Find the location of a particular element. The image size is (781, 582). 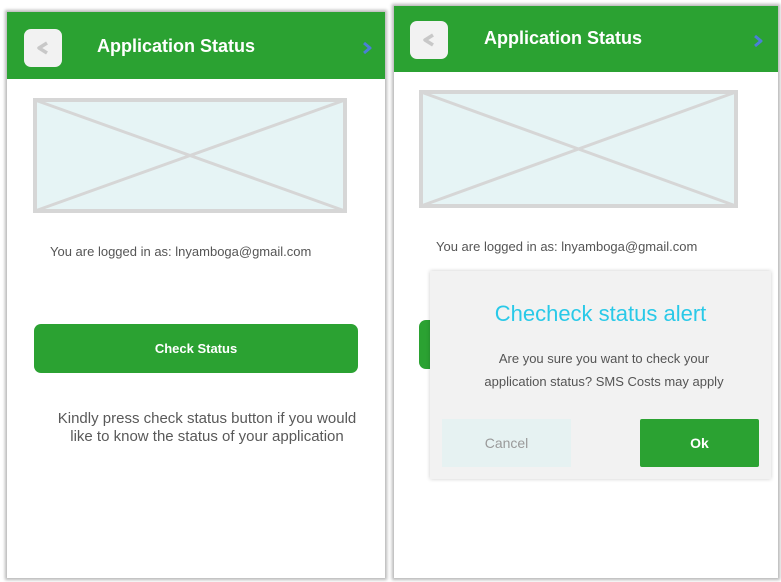

cancel-button: Cancel is located at coordinates (506, 443).